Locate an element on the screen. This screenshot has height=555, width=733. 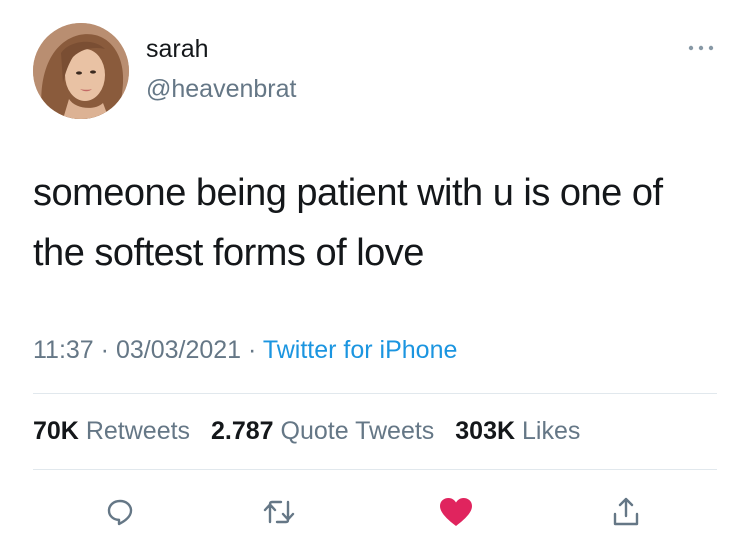
retweets-label: Retweets is located at coordinates (138, 431).